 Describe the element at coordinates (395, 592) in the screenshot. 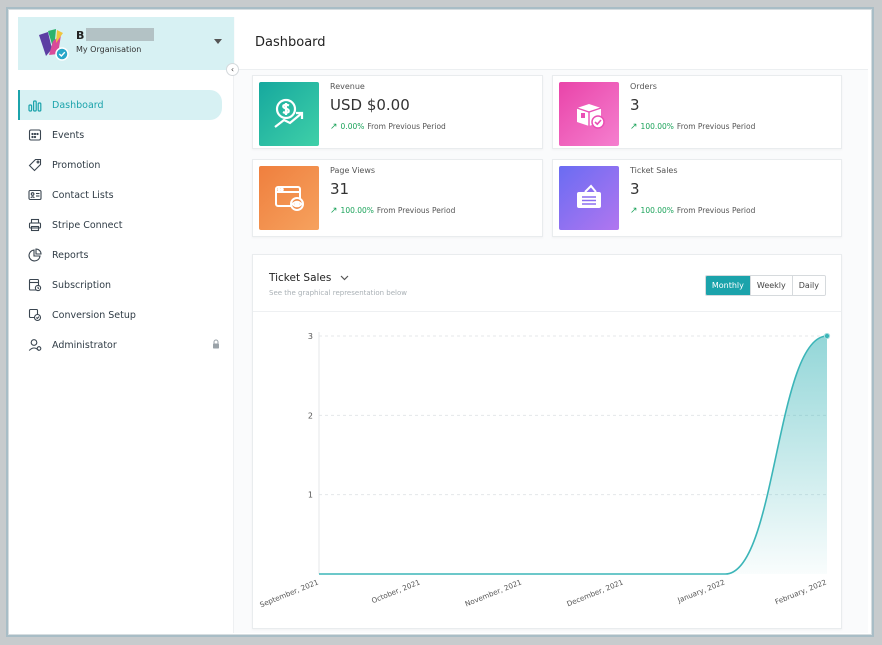

I see `x-tick-label: October, 2021` at that location.